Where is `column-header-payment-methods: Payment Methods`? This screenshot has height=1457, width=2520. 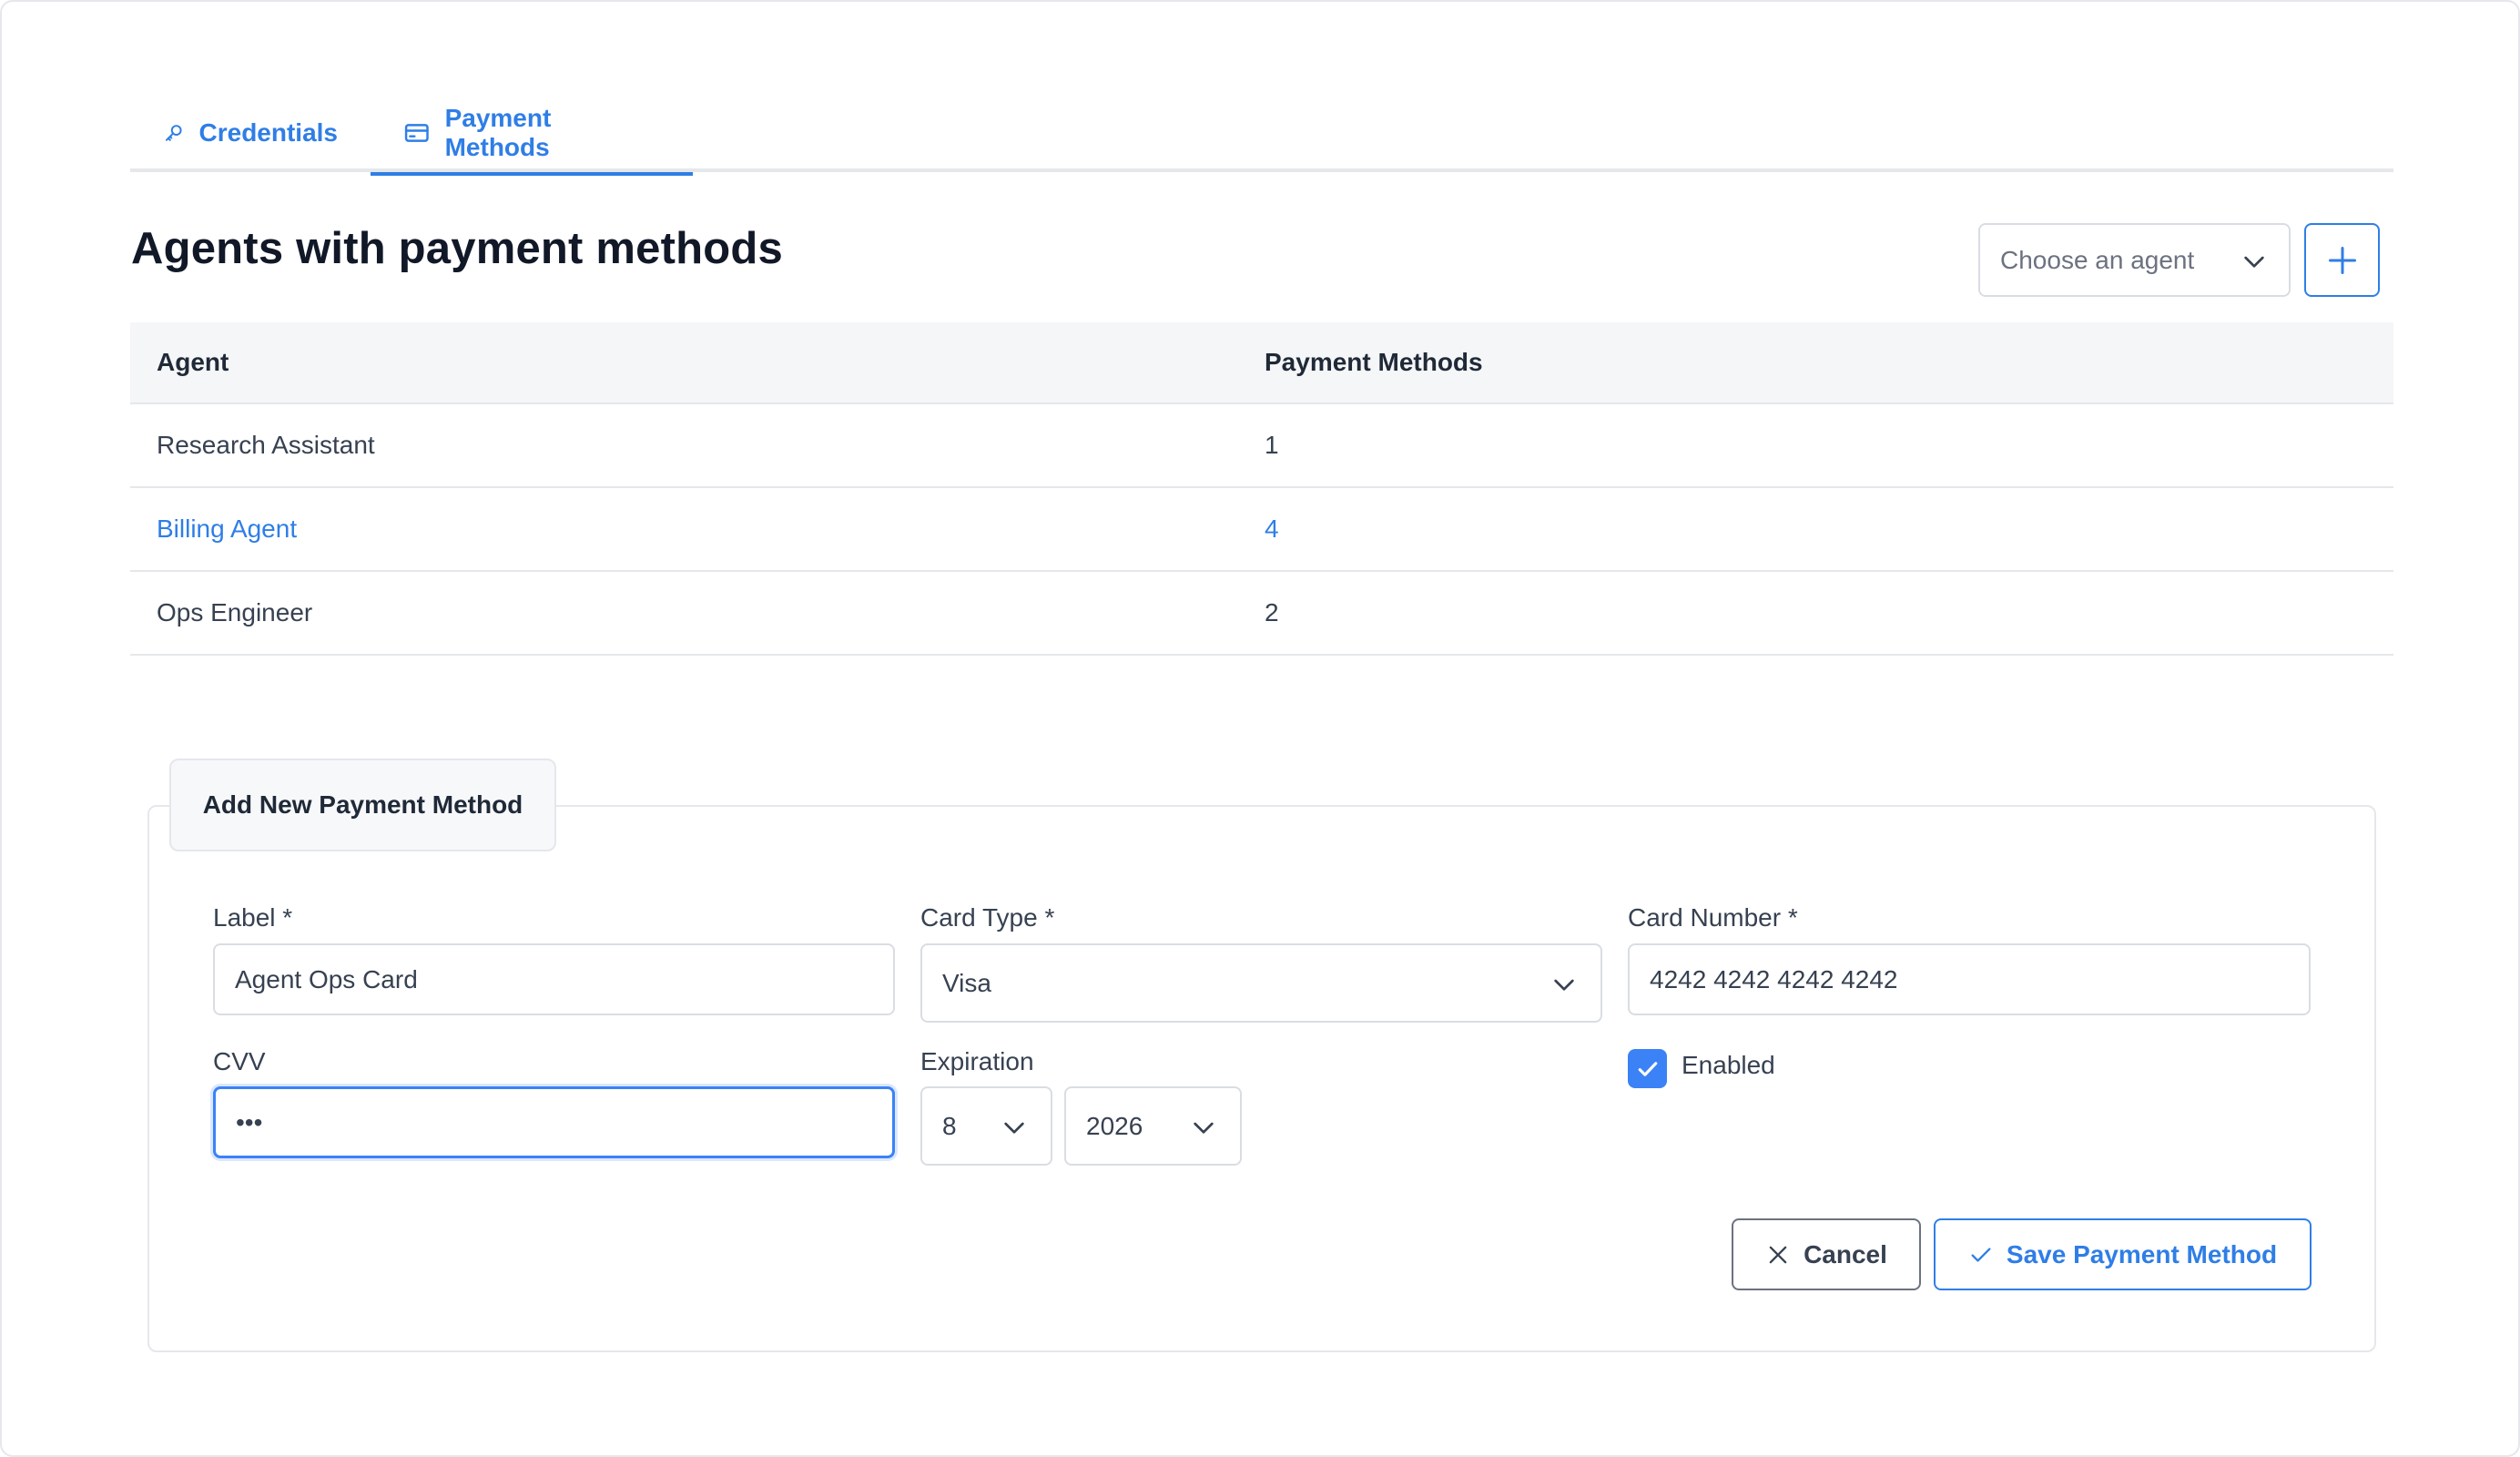
column-header-payment-methods: Payment Methods is located at coordinates (1374, 362).